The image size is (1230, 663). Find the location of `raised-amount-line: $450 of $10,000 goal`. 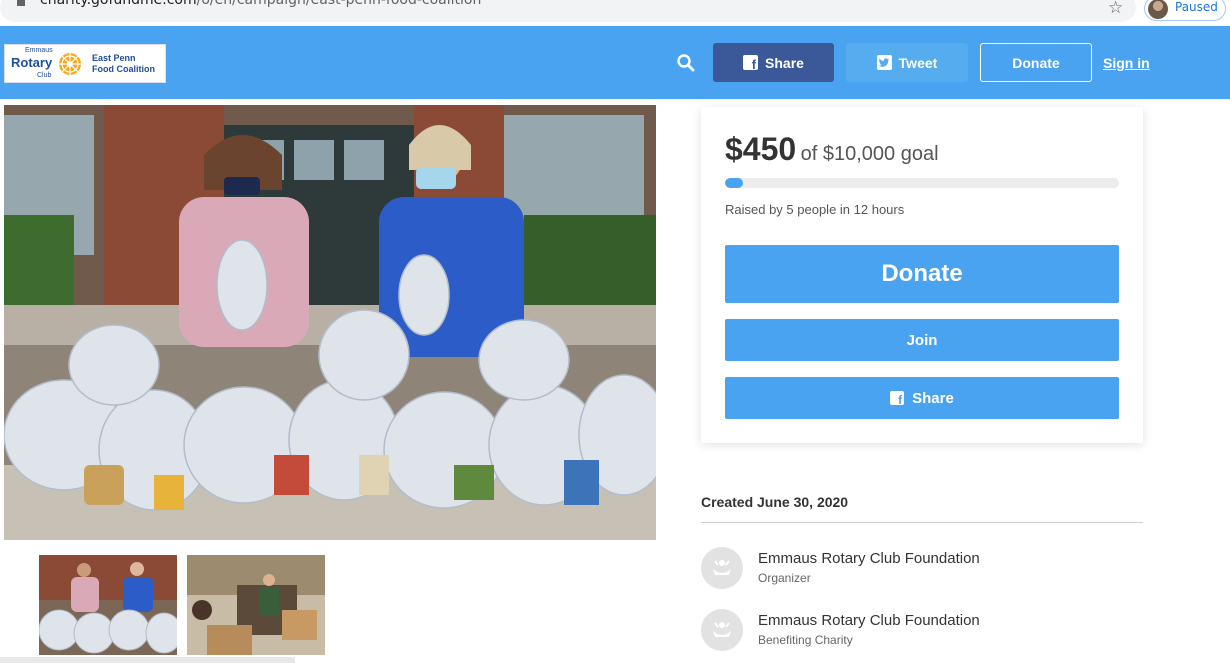

raised-amount-line: $450 of $10,000 goal is located at coordinates (832, 149).